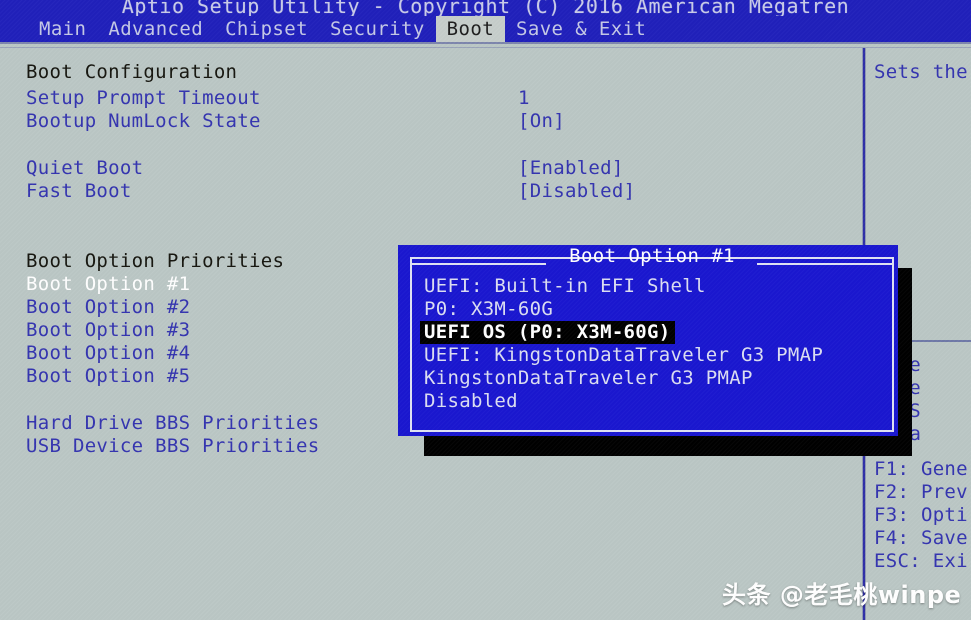 The image size is (971, 620). I want to click on submenu-usb-device-bbs-priorities: USB Device BBS Priorities, so click(172, 446).